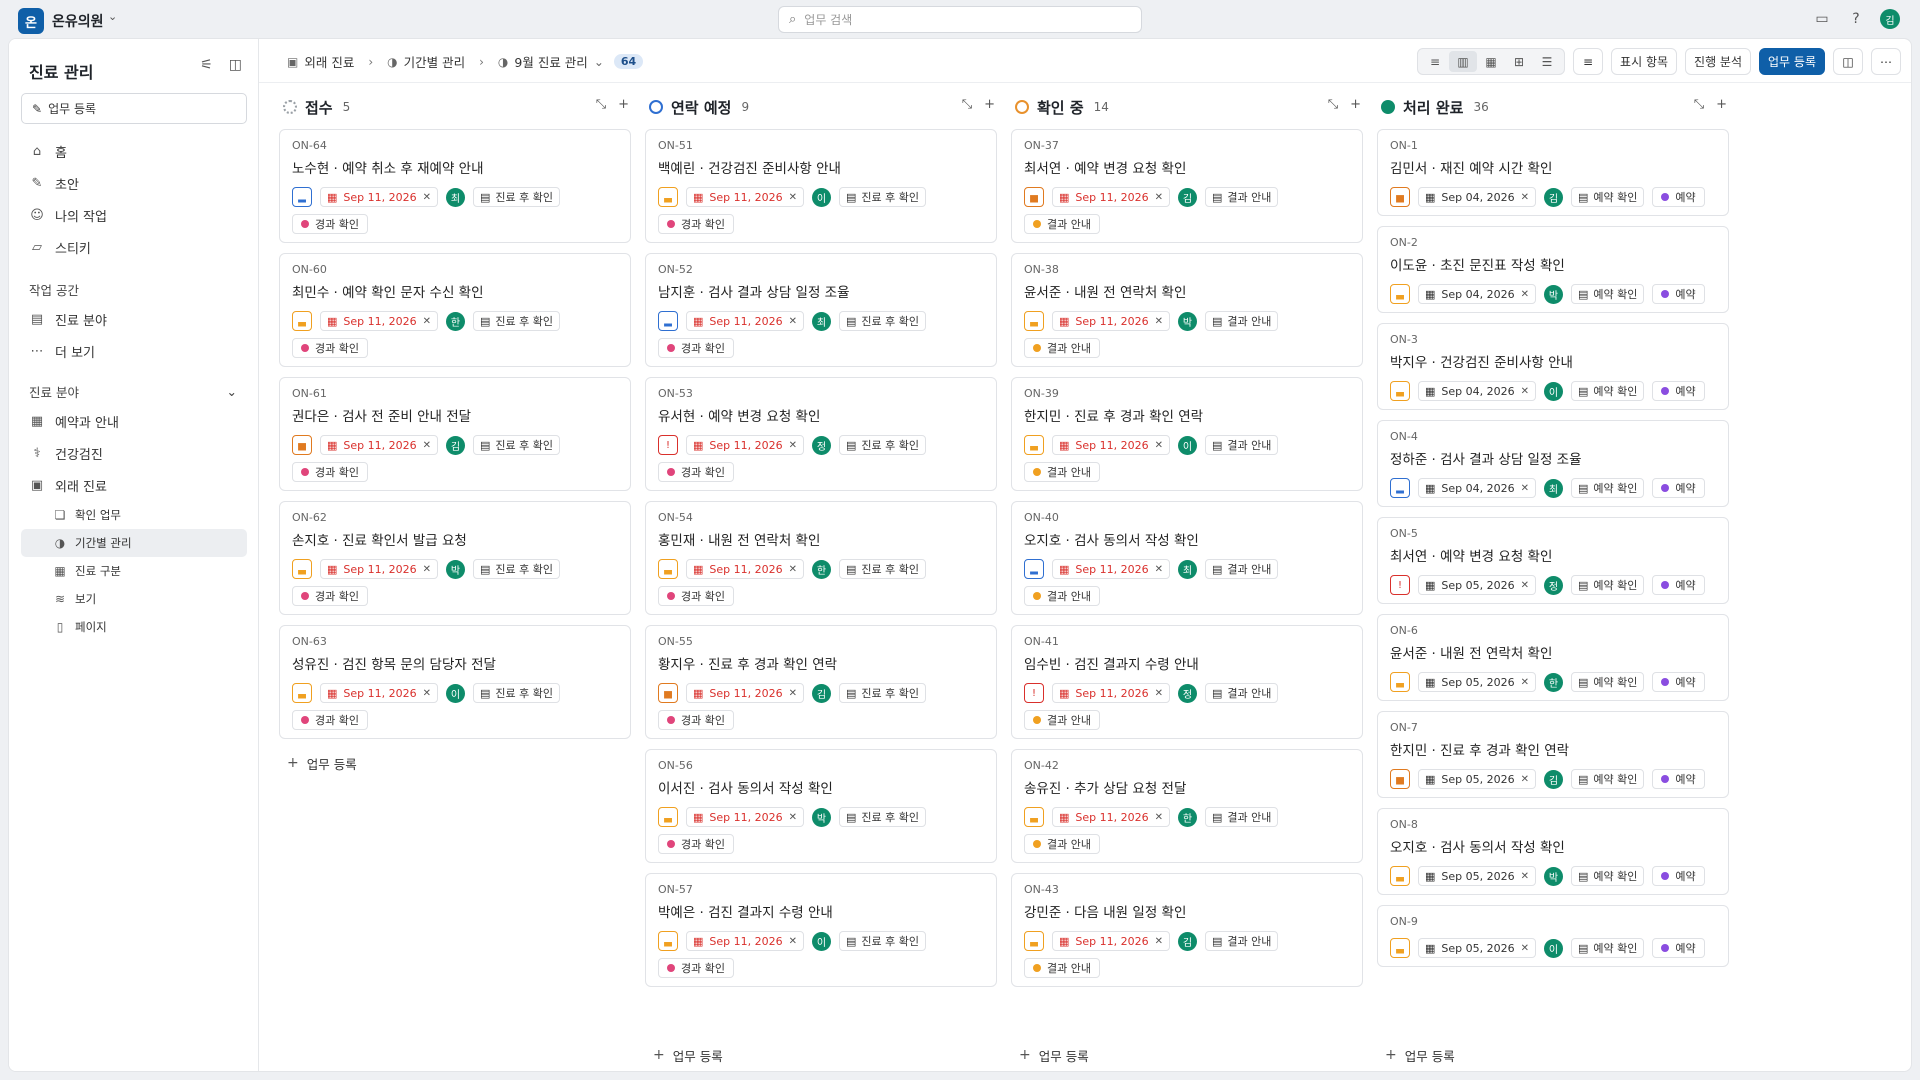 This screenshot has width=1920, height=1080. I want to click on new-task-button: ✎ 업무 등록, so click(134, 108).